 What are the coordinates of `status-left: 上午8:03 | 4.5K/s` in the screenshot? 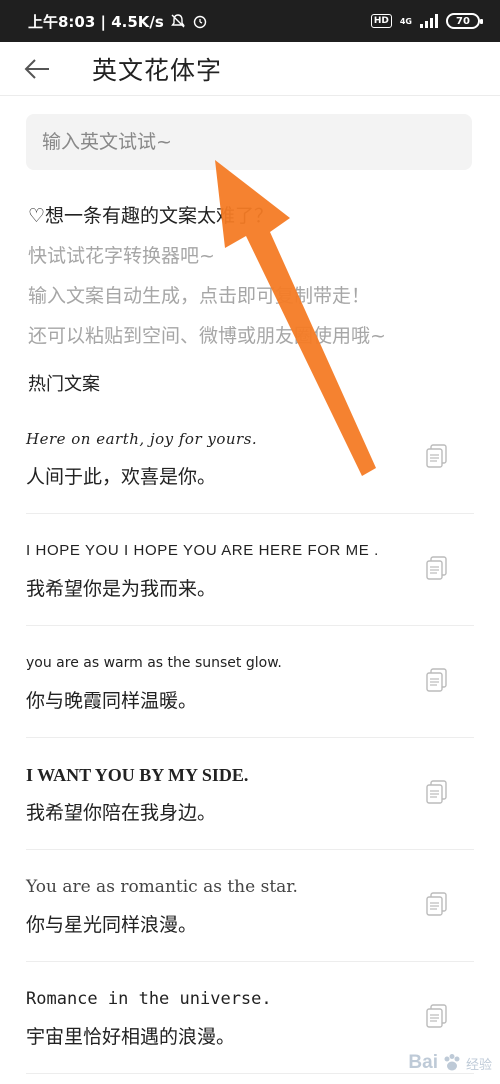 It's located at (118, 21).